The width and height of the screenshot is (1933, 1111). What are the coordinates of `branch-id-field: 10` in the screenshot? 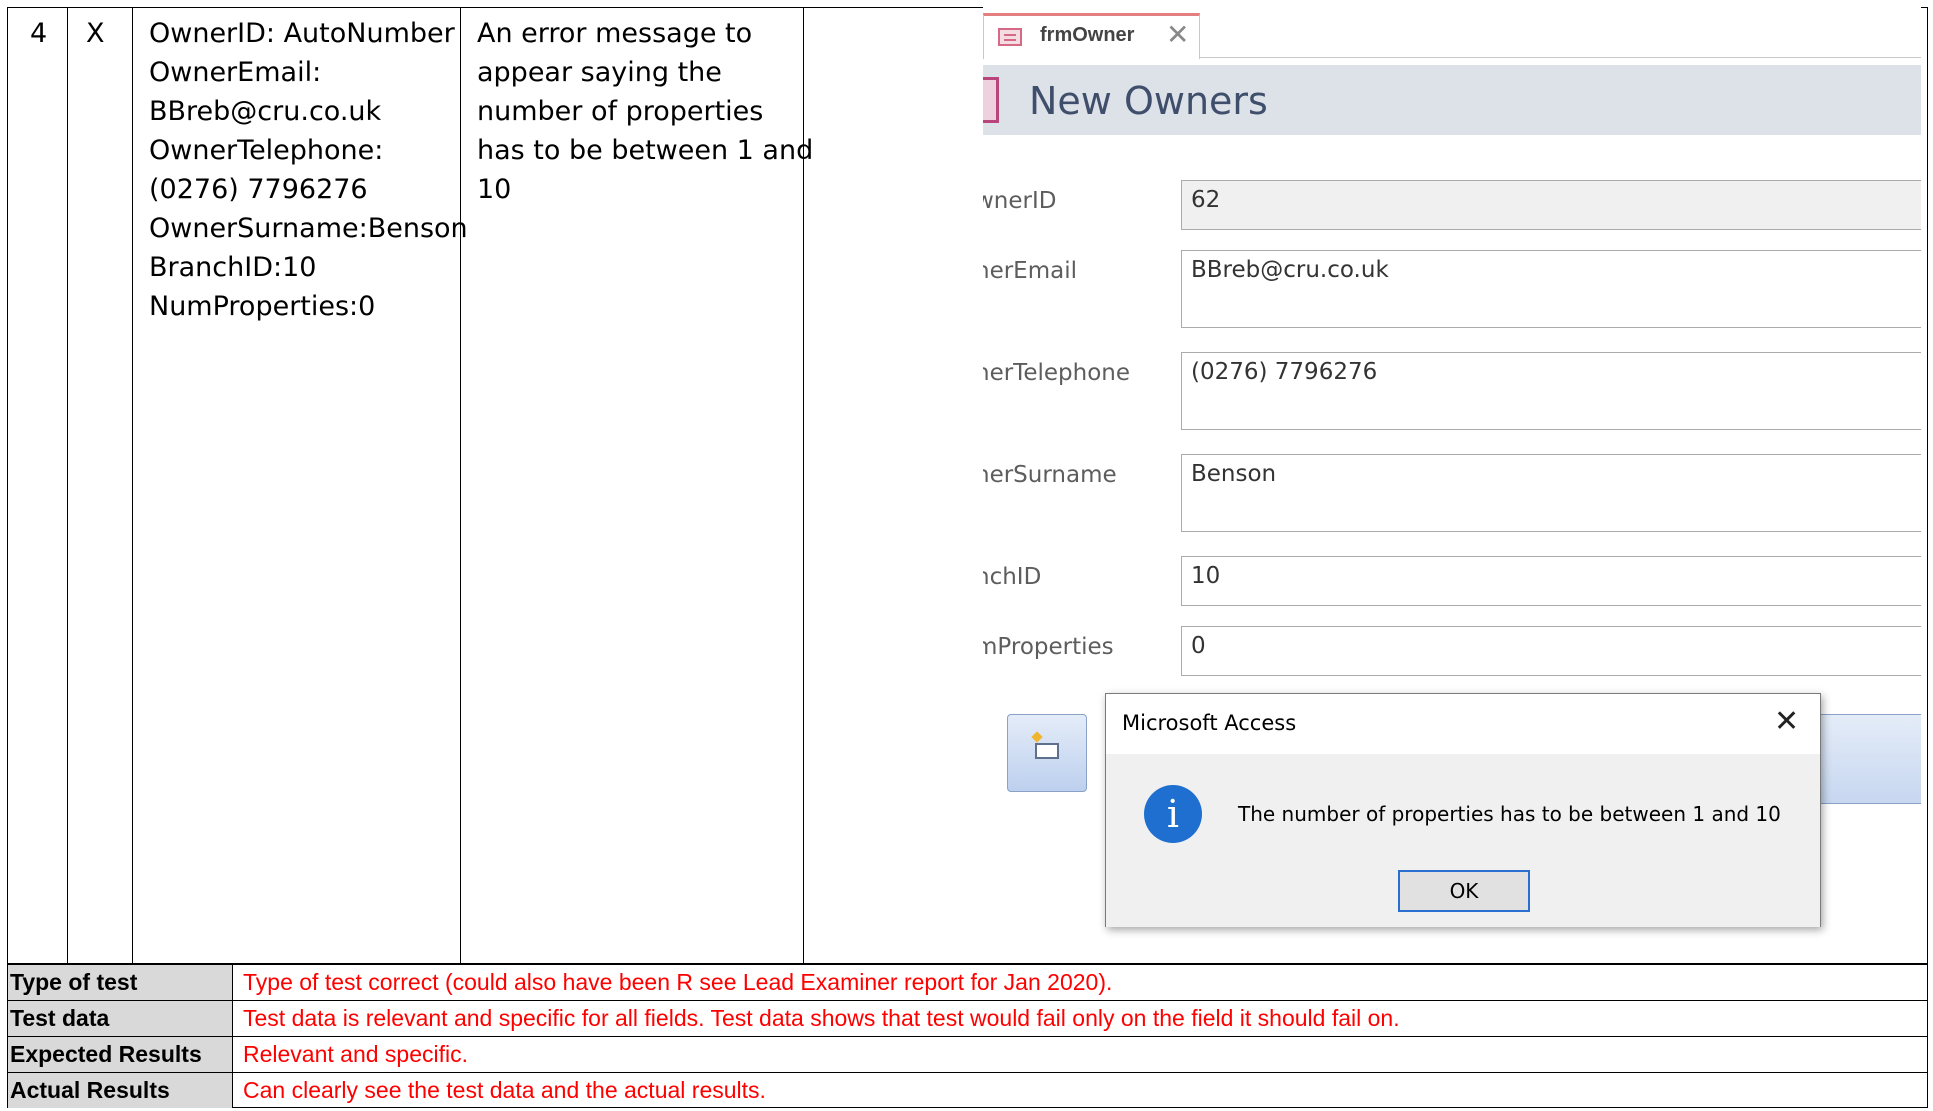 It's located at (1551, 581).